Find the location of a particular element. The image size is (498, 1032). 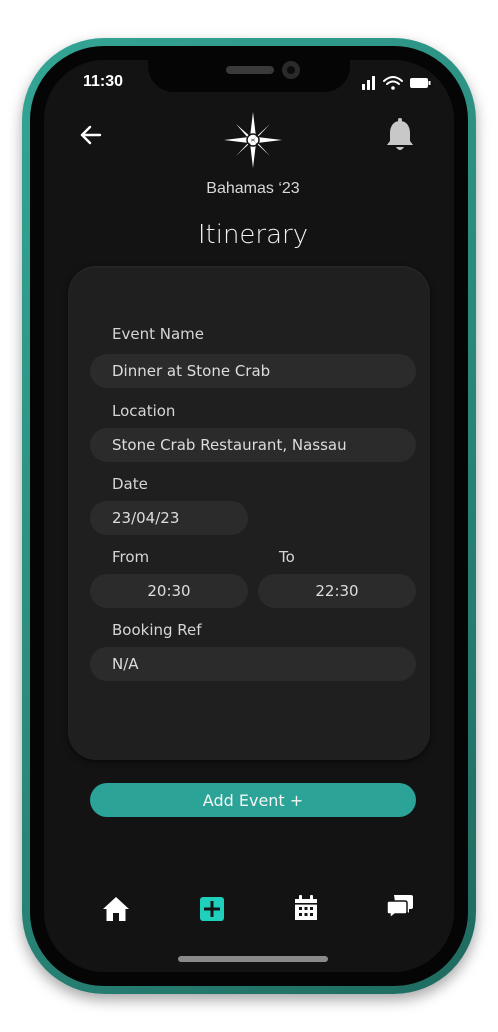

add-event-button: Add Event + is located at coordinates (253, 800).